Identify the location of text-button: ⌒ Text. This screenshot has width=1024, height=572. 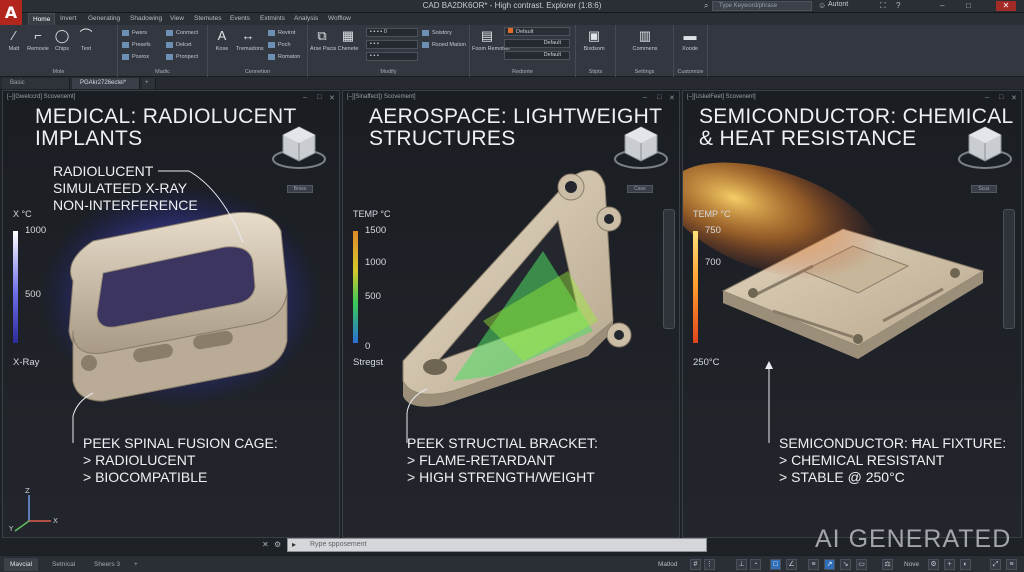
(86, 40).